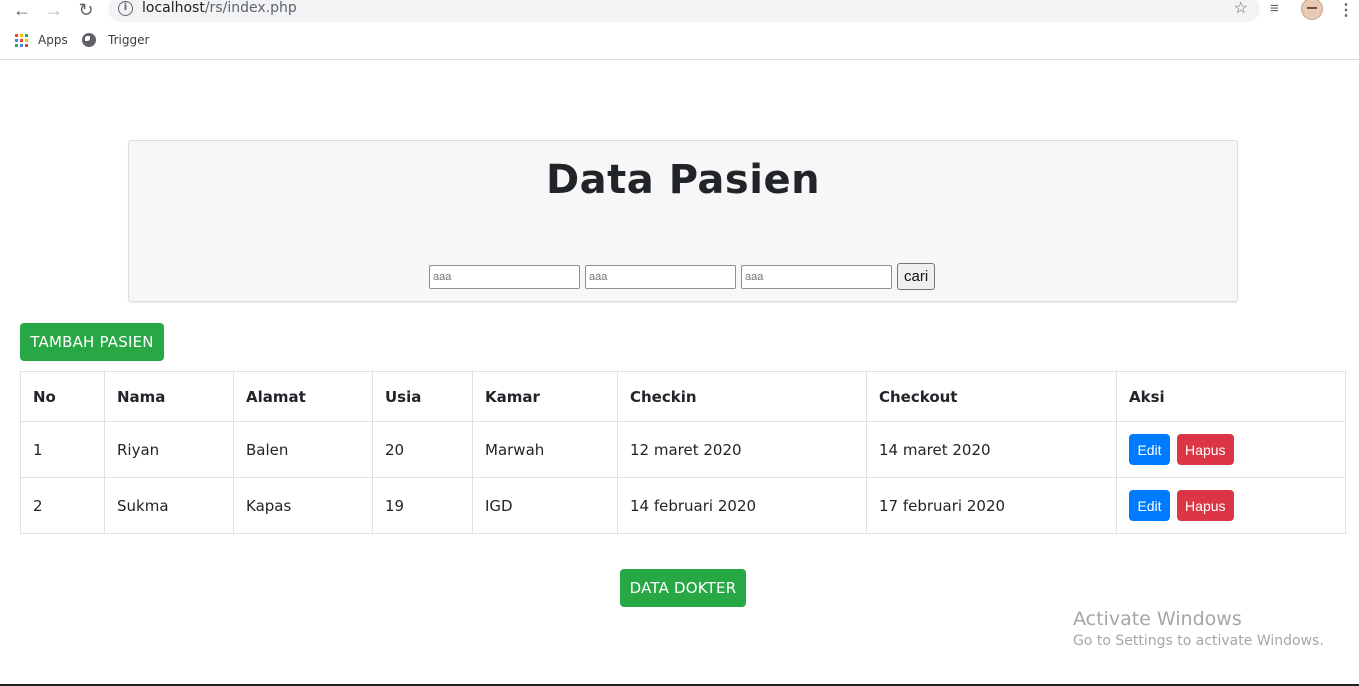 Image resolution: width=1359 pixels, height=686 pixels. Describe the element at coordinates (742, 505) in the screenshot. I see `cell-checkin: 14 februari 2020` at that location.